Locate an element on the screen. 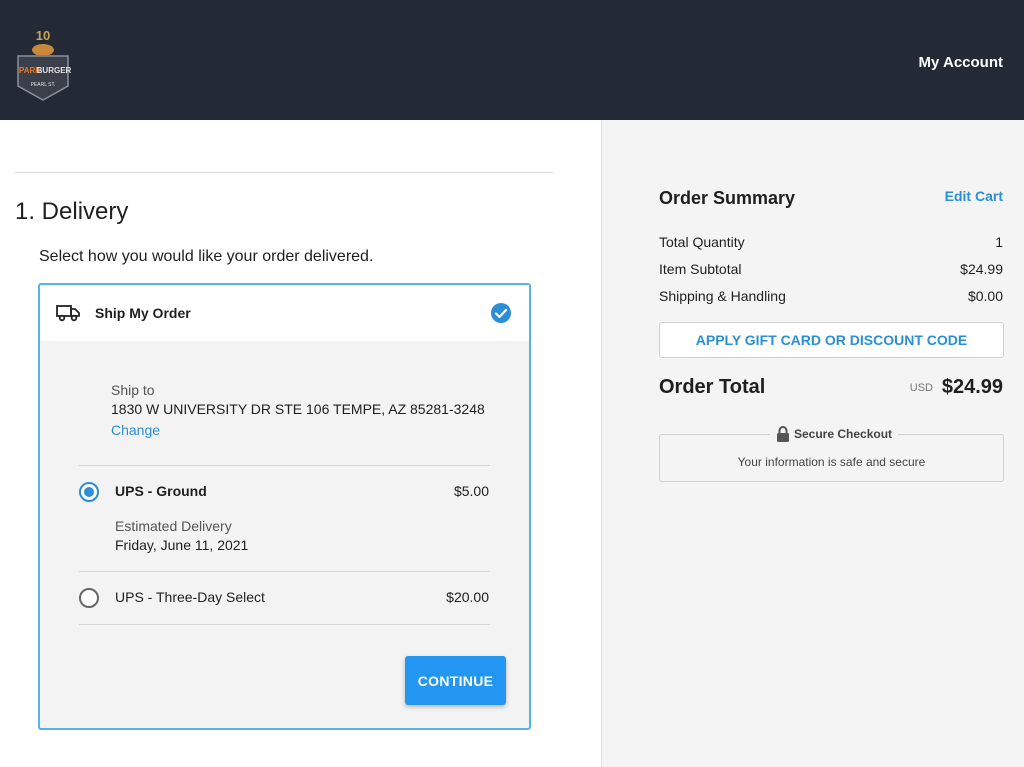  secure-checkout-legend: Secure Checkout is located at coordinates (834, 434).